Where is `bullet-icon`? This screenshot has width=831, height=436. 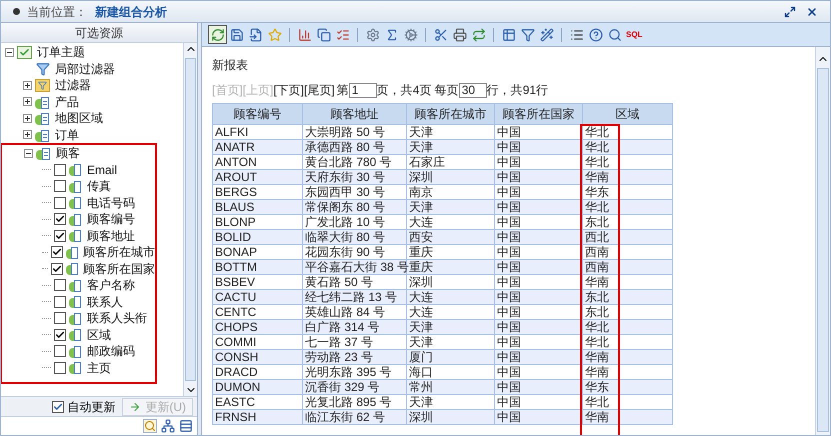
bullet-icon is located at coordinates (16, 11).